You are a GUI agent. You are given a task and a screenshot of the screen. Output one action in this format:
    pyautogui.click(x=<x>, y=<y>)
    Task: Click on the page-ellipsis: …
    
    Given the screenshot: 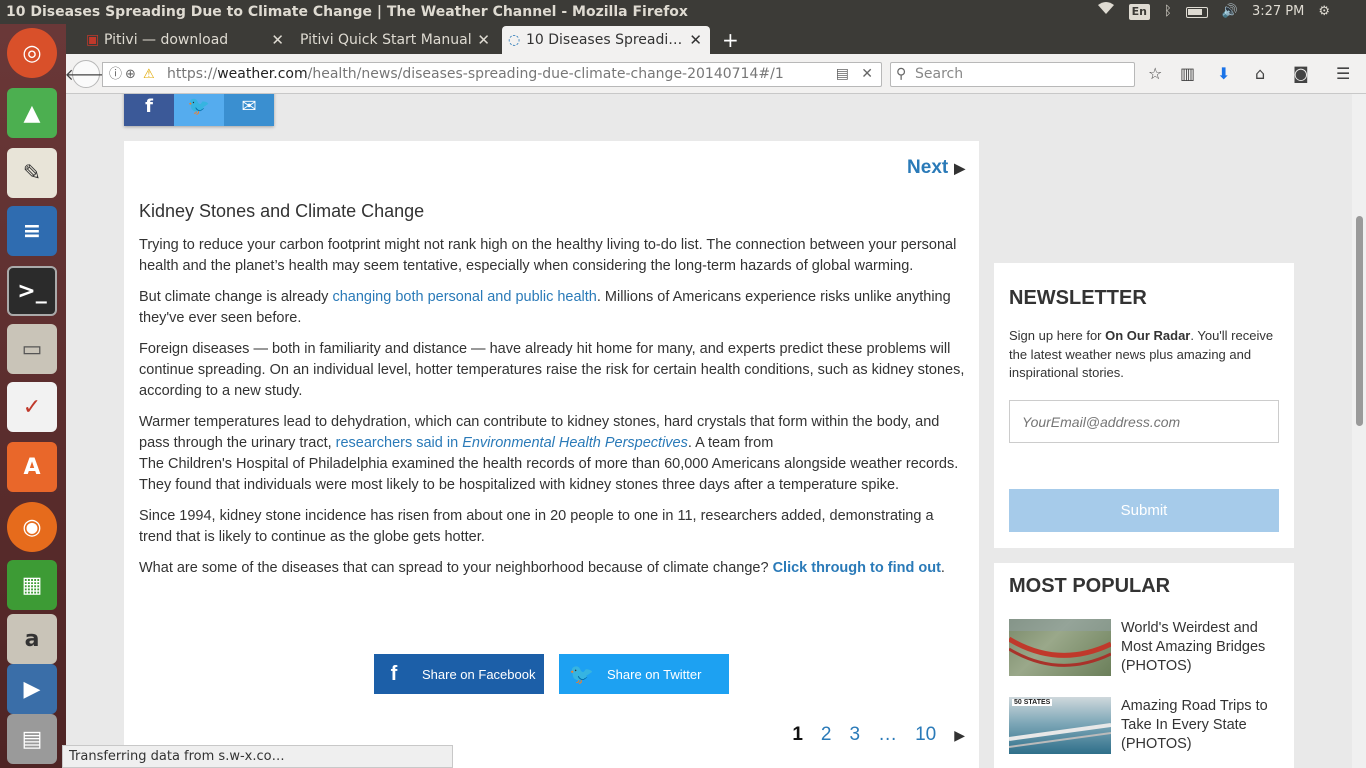 What is the action you would take?
    pyautogui.click(x=887, y=735)
    